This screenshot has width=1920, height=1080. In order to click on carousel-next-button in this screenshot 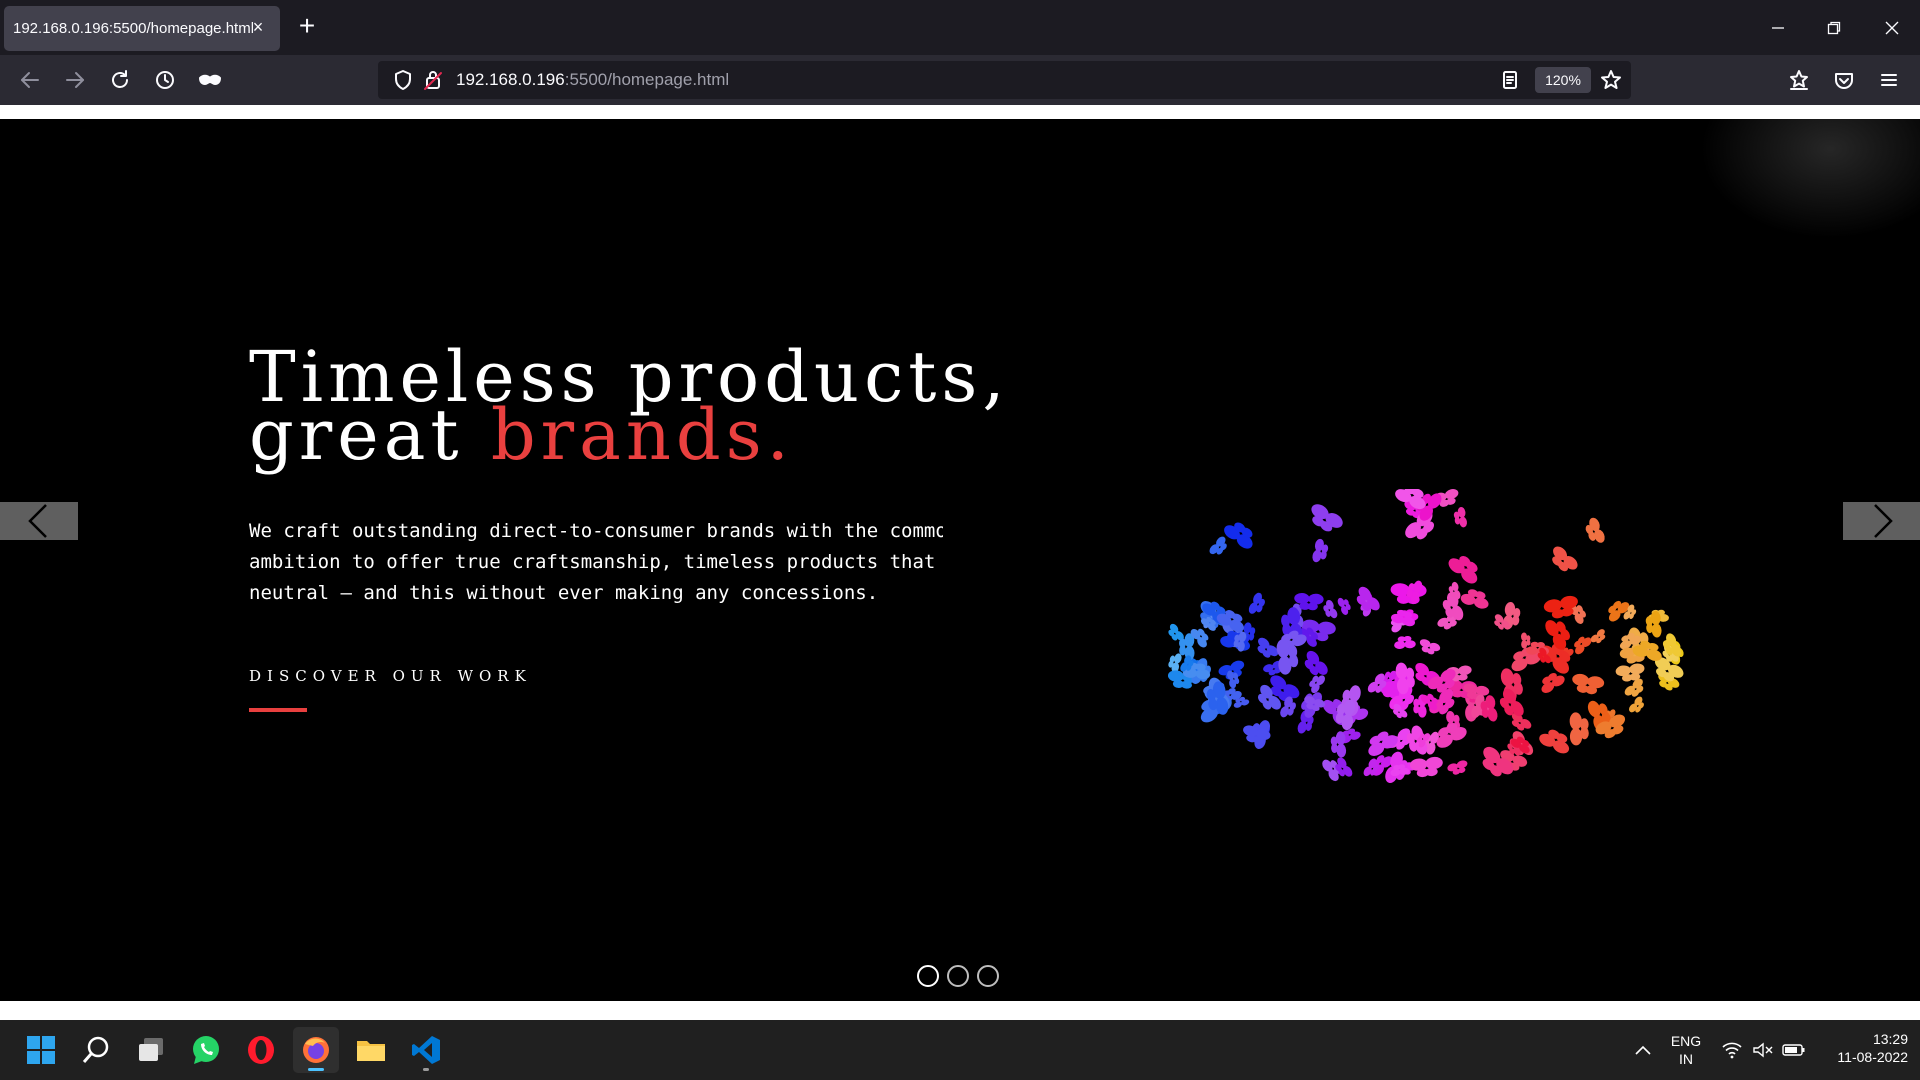, I will do `click(1881, 521)`.